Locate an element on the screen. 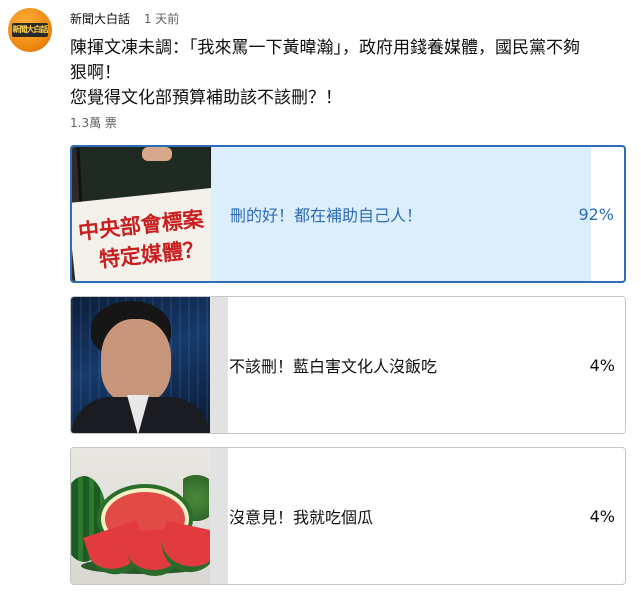 The height and width of the screenshot is (601, 641). channel-name: 新聞大白話 is located at coordinates (100, 19).